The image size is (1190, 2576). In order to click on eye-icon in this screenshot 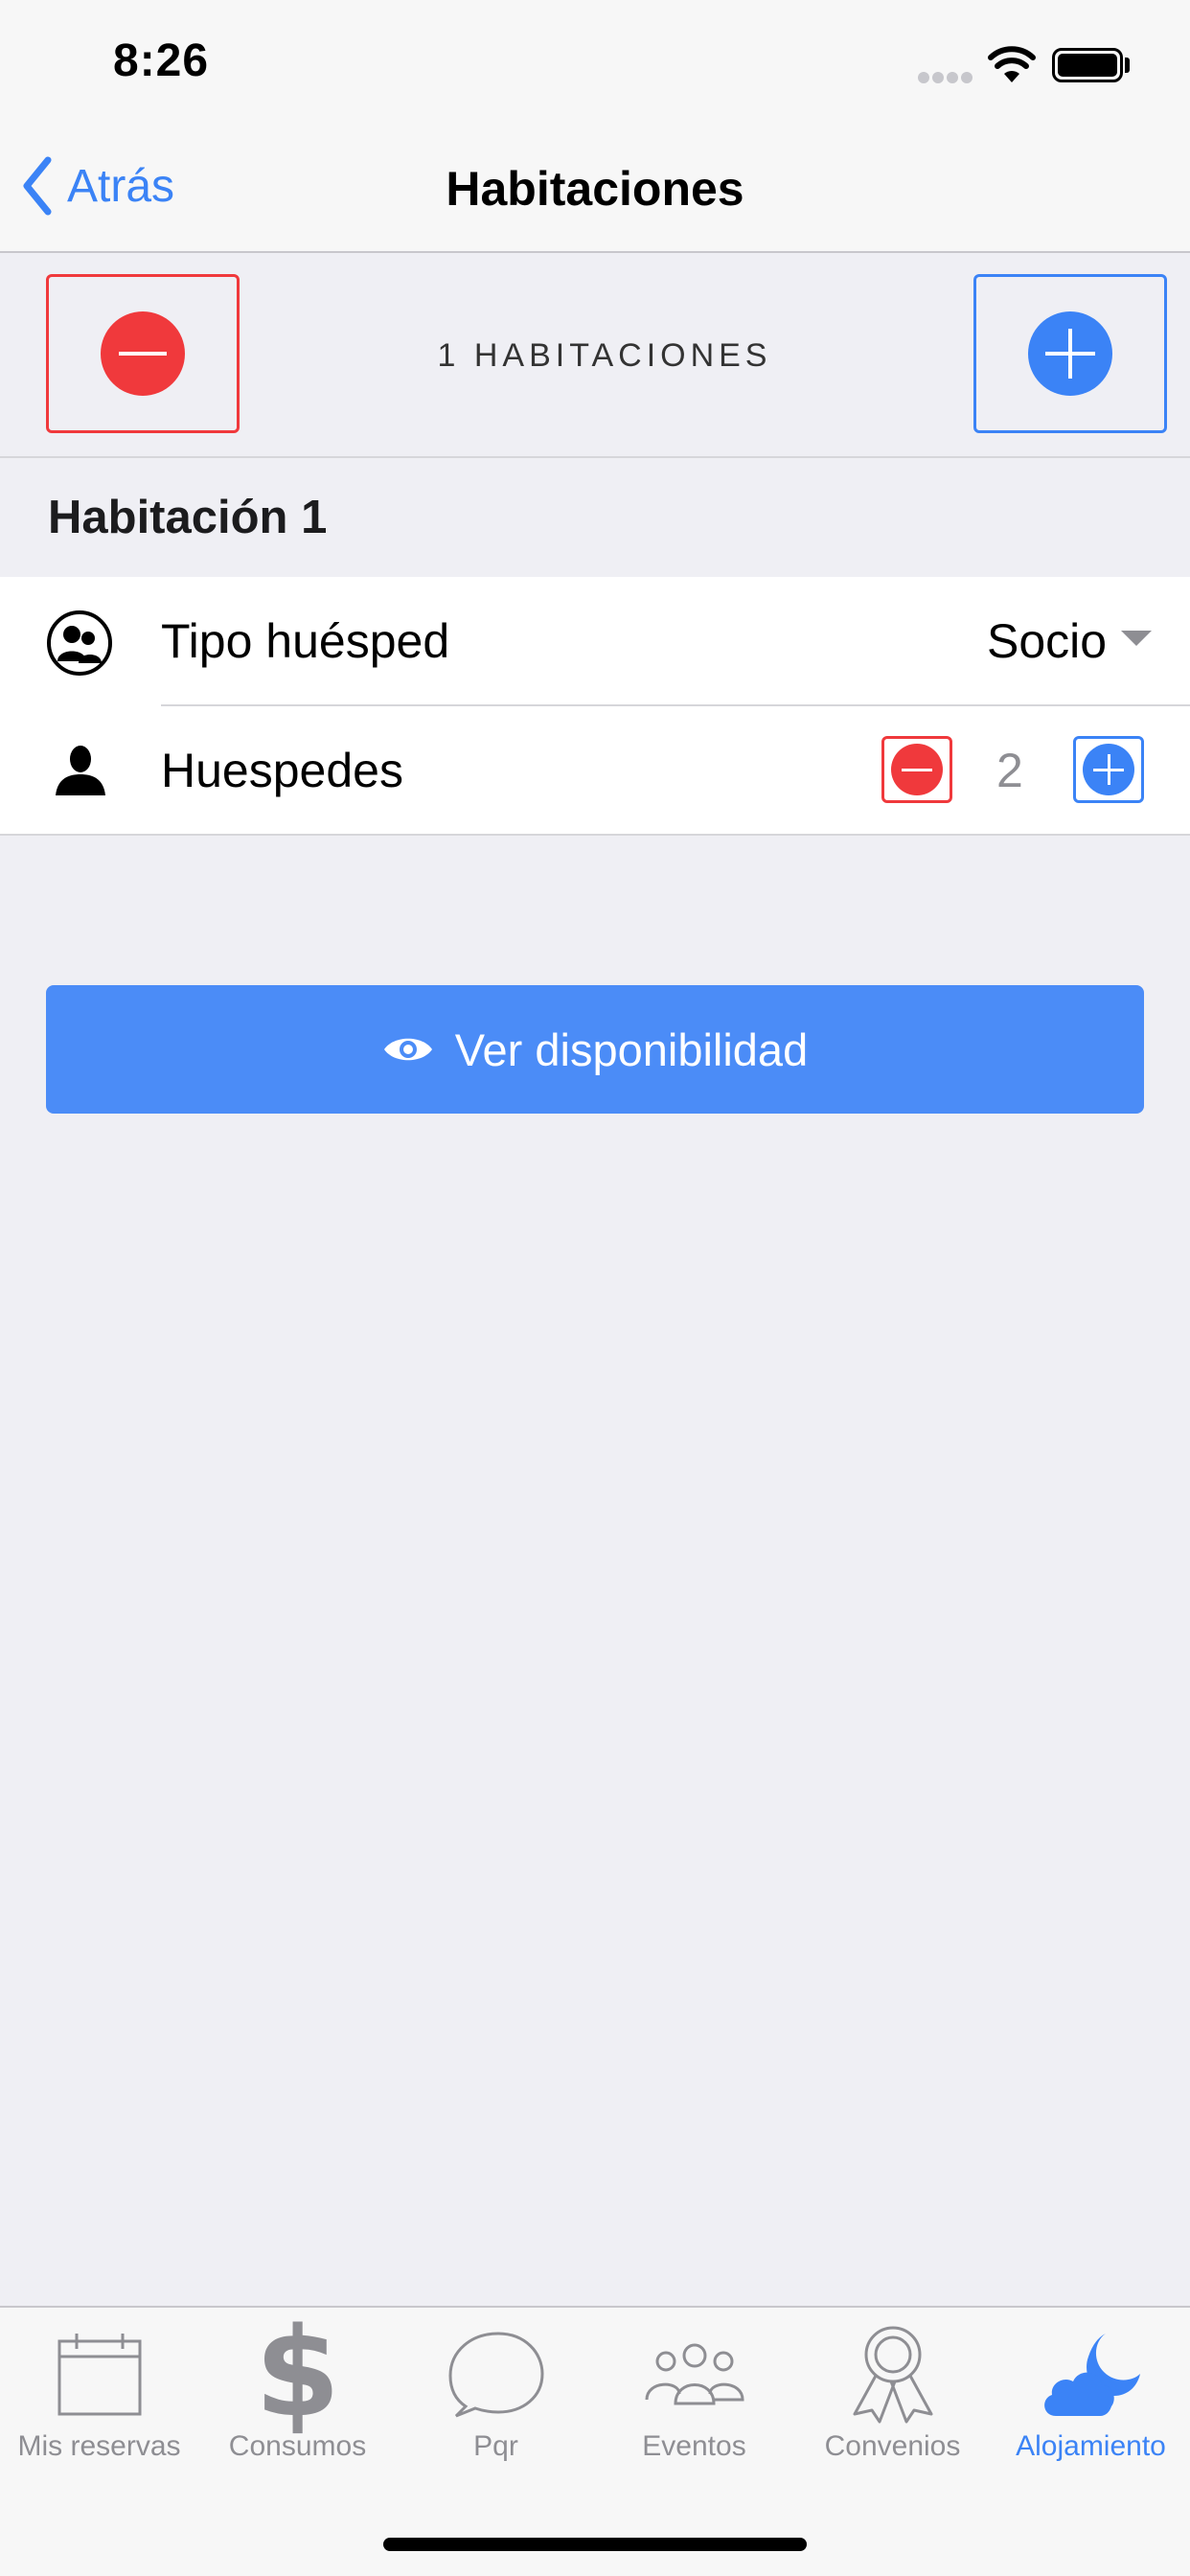, I will do `click(408, 1049)`.